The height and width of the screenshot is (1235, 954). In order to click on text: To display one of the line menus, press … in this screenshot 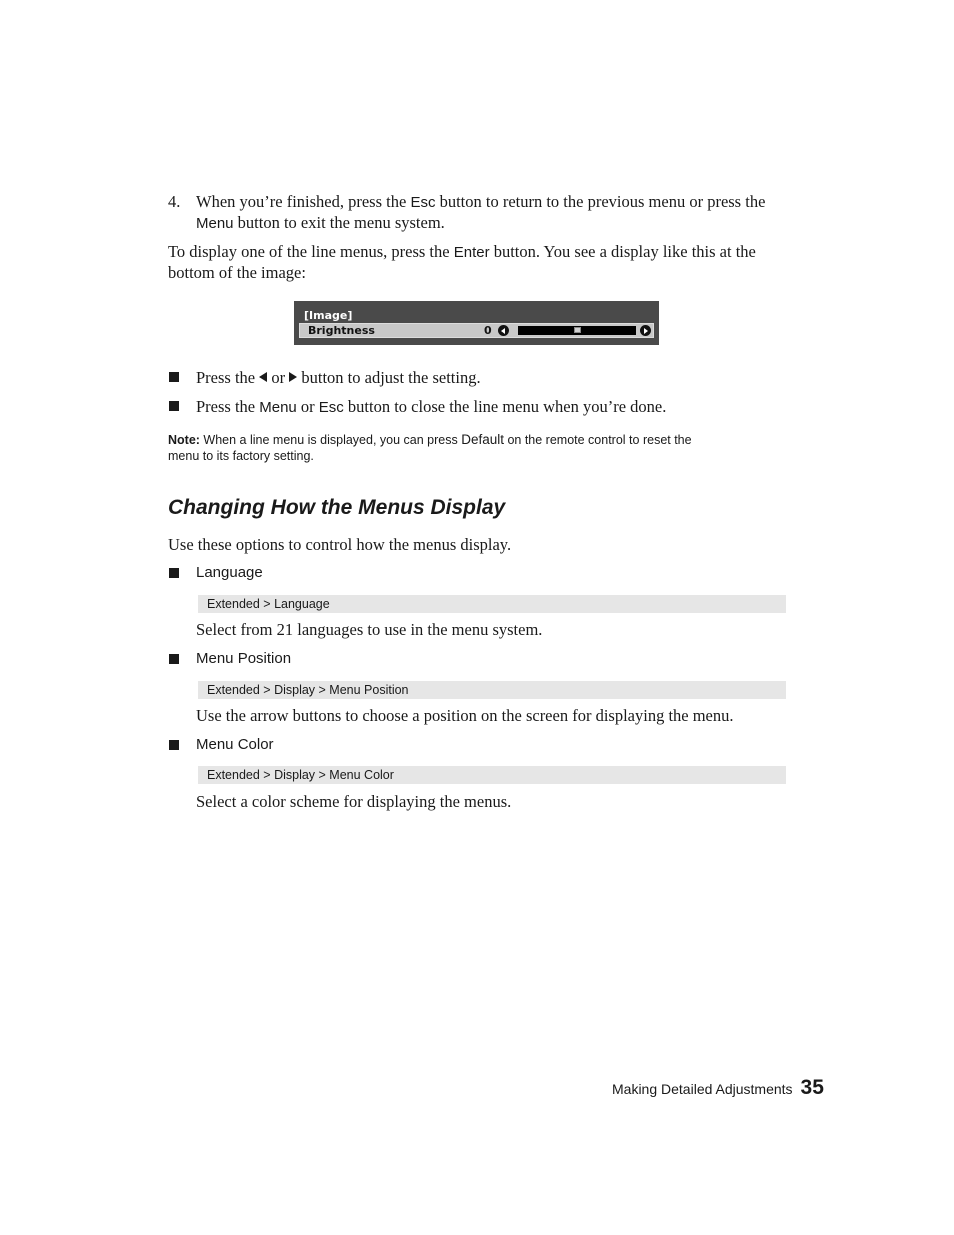, I will do `click(311, 251)`.